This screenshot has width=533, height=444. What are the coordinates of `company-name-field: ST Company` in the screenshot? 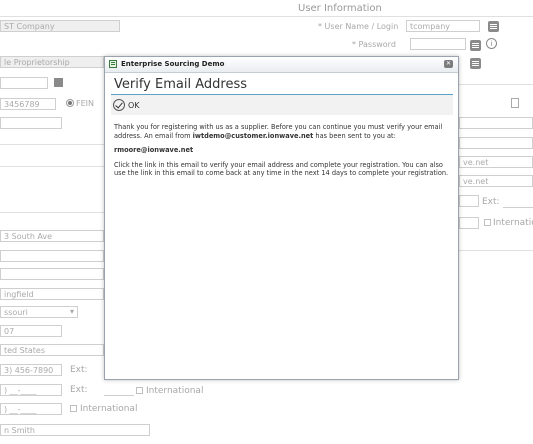 It's located at (60, 26).